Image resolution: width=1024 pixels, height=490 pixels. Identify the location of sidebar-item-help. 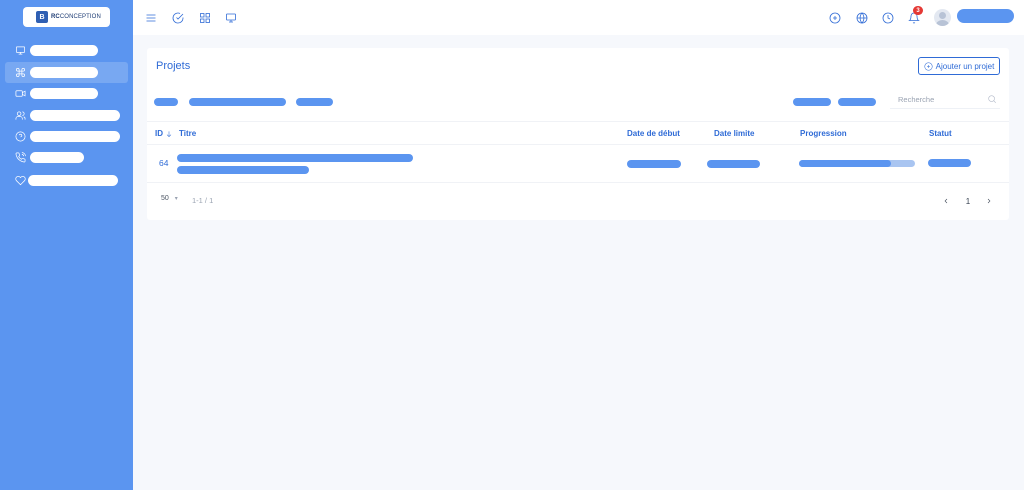
(66, 136).